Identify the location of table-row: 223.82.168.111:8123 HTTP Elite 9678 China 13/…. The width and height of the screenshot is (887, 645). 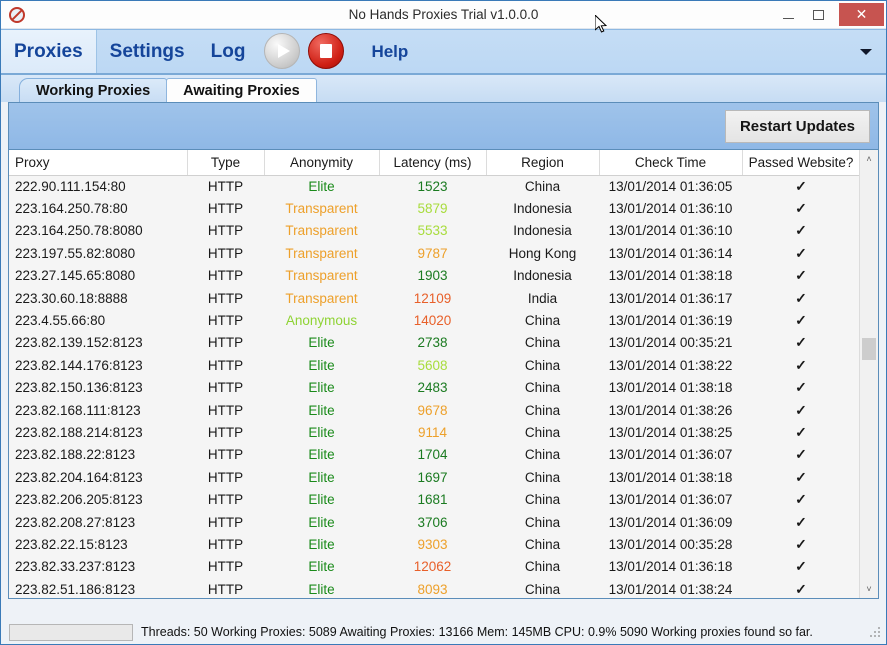
(434, 410).